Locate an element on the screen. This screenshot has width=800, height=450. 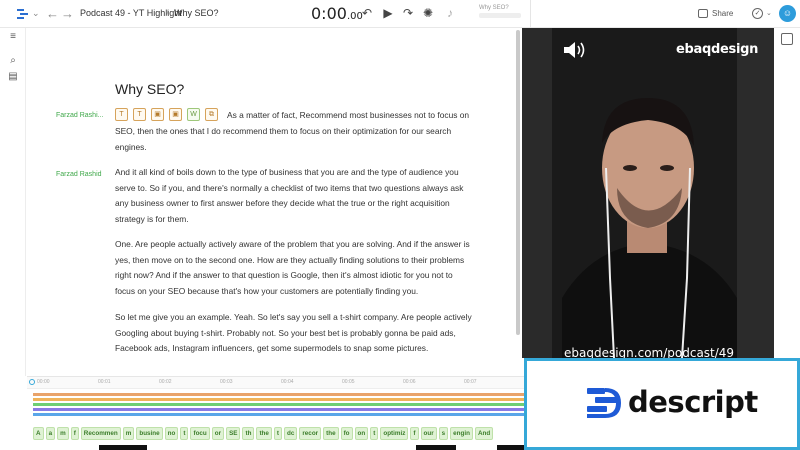
user-avatar: ☺ is located at coordinates (787, 13).